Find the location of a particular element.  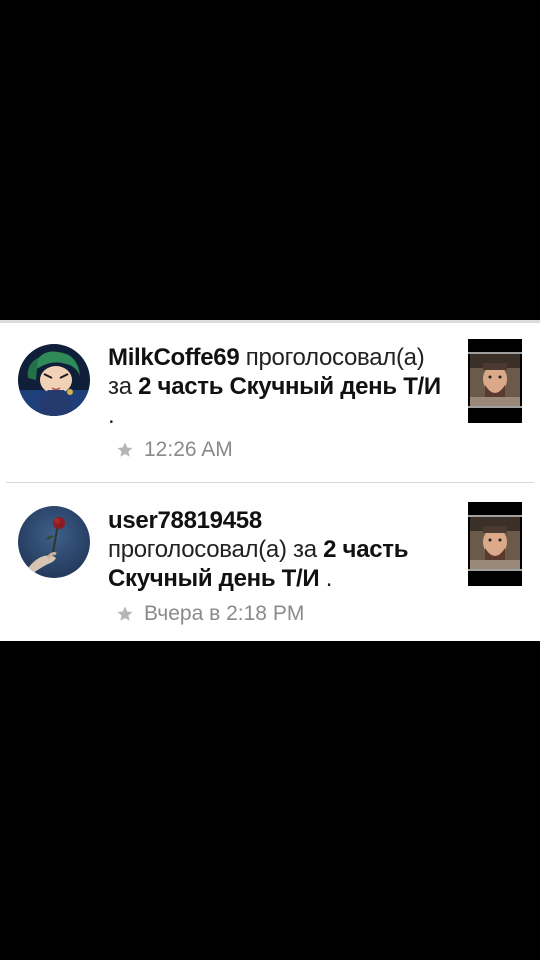

hand-holding-rose-avatar-icon is located at coordinates (54, 542).